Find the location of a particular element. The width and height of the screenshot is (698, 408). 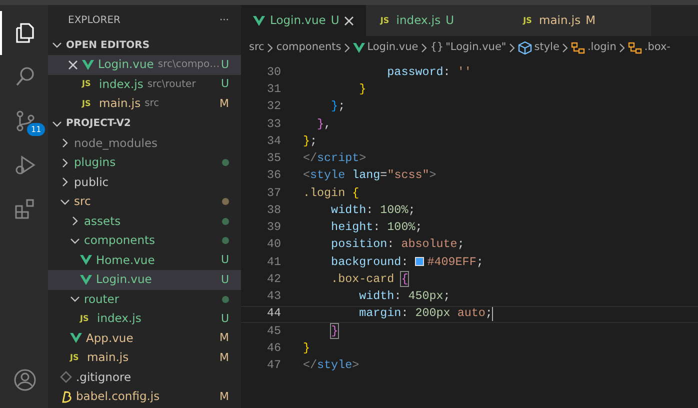

extensions-icon is located at coordinates (25, 209).